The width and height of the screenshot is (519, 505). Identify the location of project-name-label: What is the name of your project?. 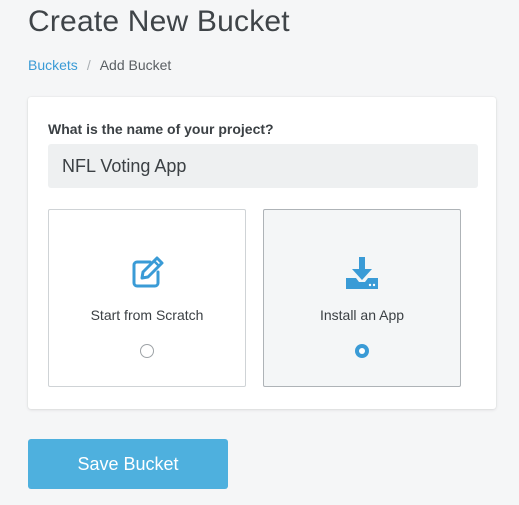
(161, 129).